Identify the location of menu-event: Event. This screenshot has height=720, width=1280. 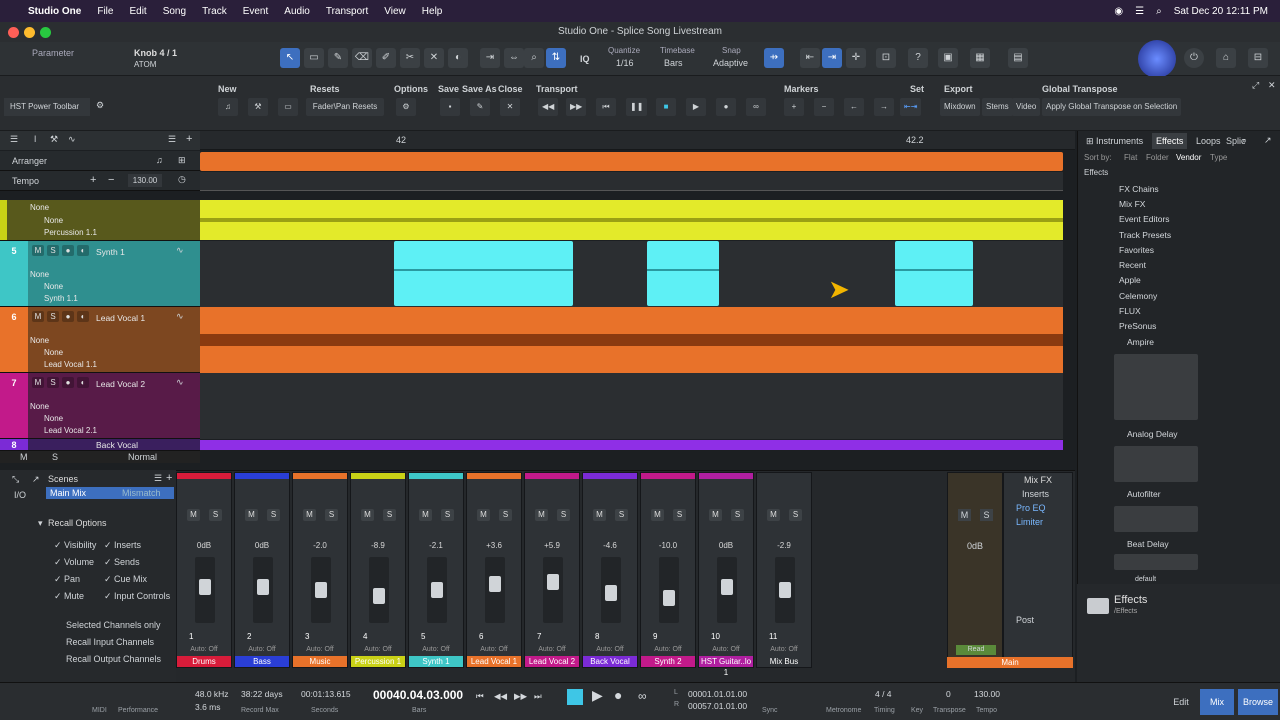
(256, 11).